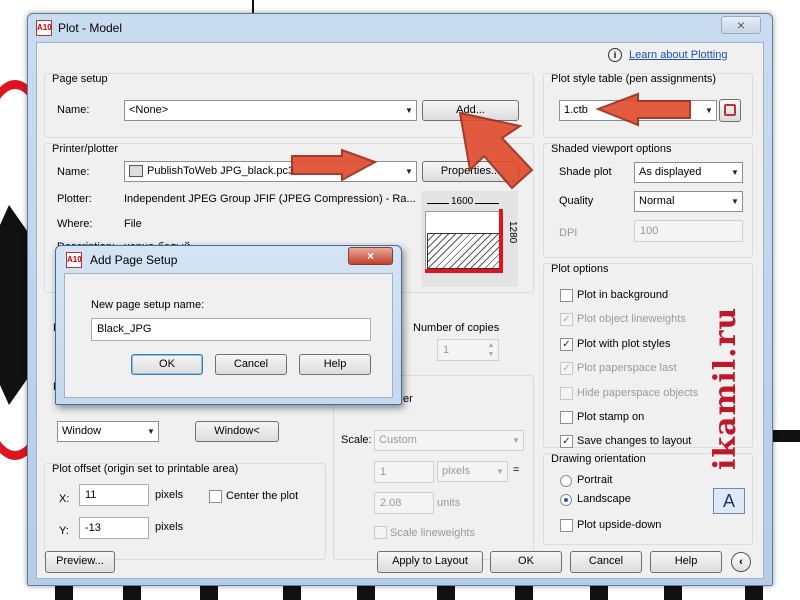  I want to click on arrow-to-printer, so click(334, 165).